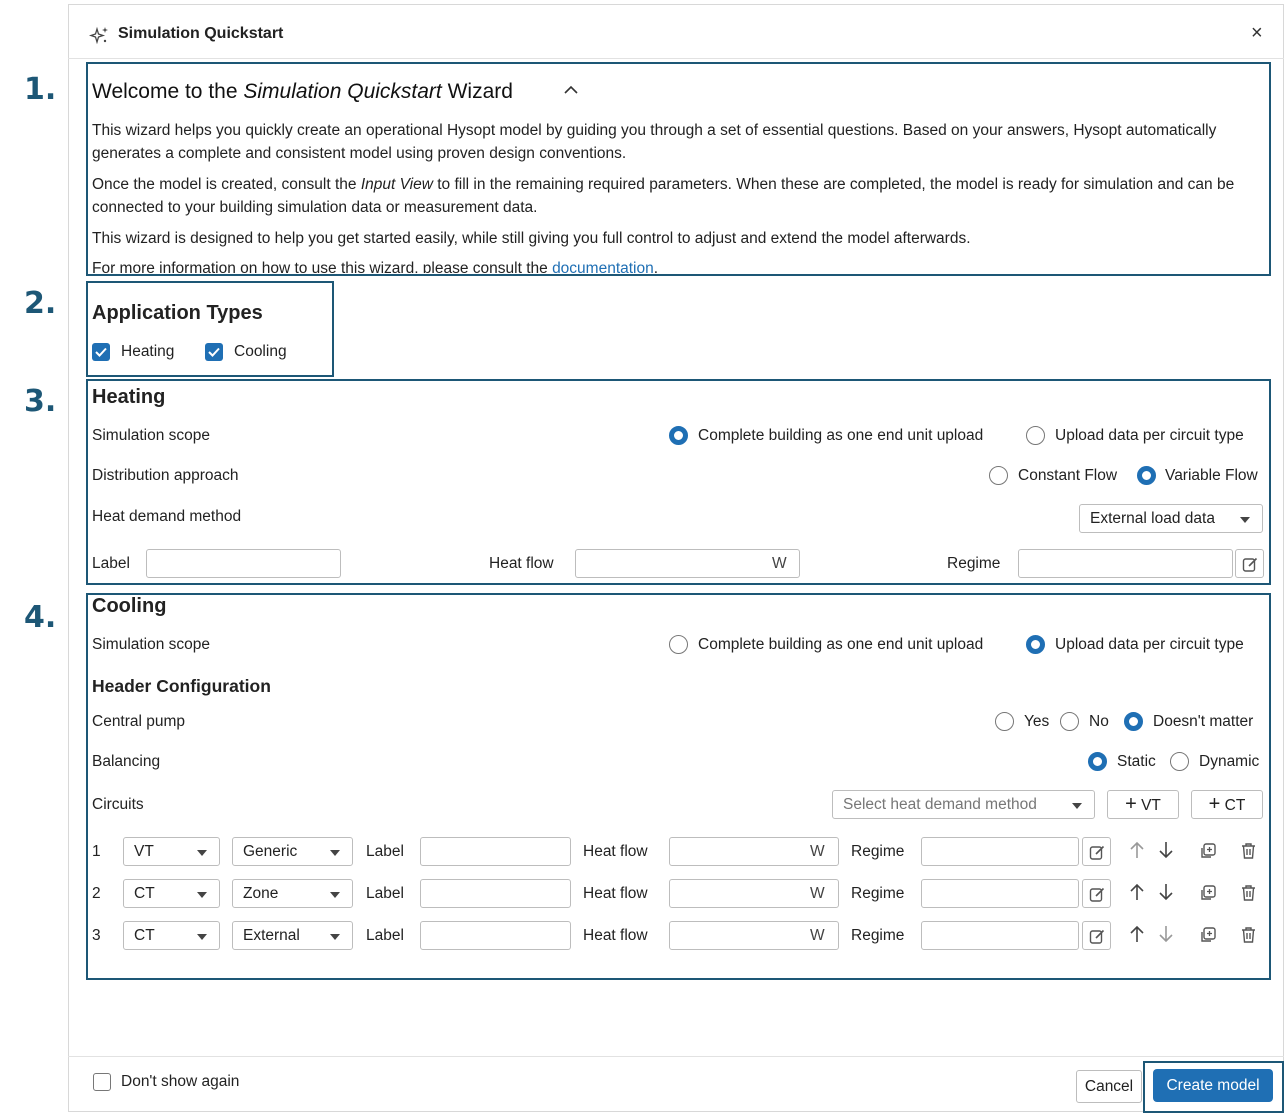 This screenshot has height=1116, width=1287. Describe the element at coordinates (1068, 475) in the screenshot. I see `heating-constant-flow-label: Constant Flow` at that location.